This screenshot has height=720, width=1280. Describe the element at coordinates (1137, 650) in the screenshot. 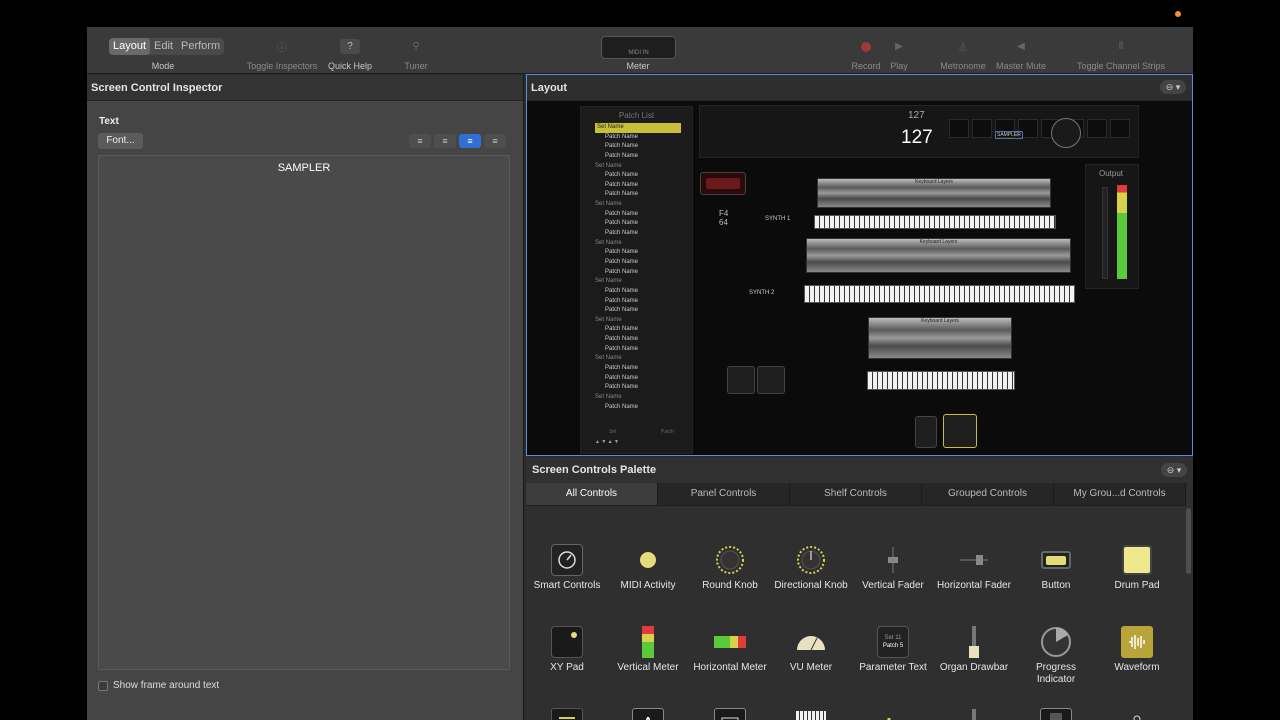

I see `waveform-item: Waveform` at that location.